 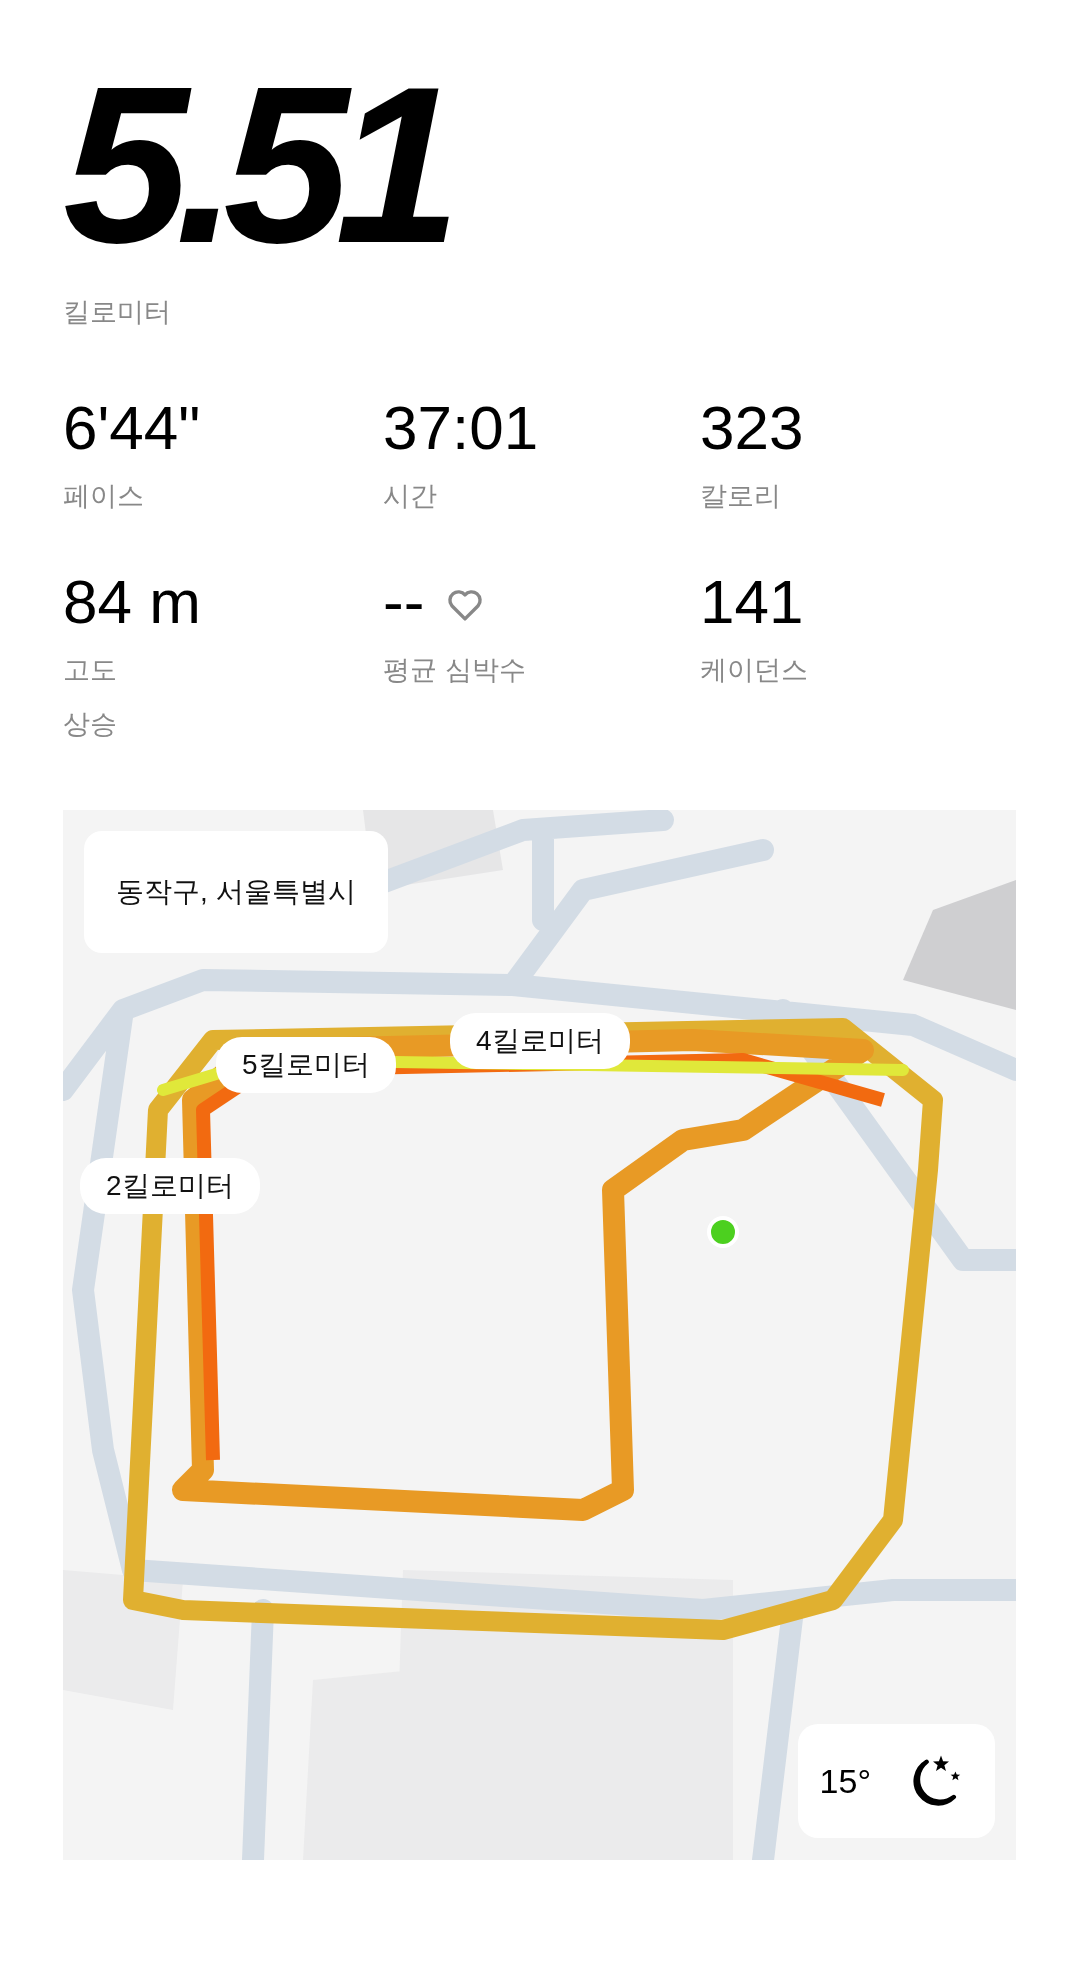 I want to click on stat-value: 323, so click(x=752, y=427).